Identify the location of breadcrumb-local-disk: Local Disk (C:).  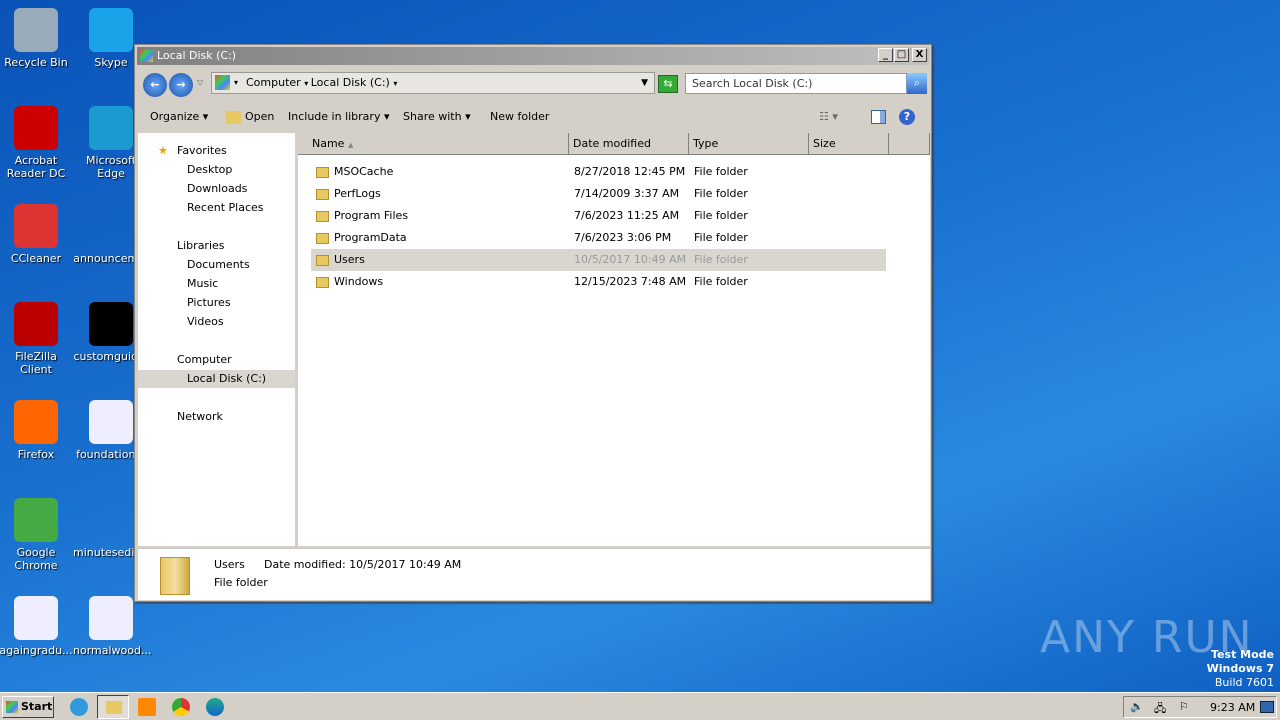
(350, 82).